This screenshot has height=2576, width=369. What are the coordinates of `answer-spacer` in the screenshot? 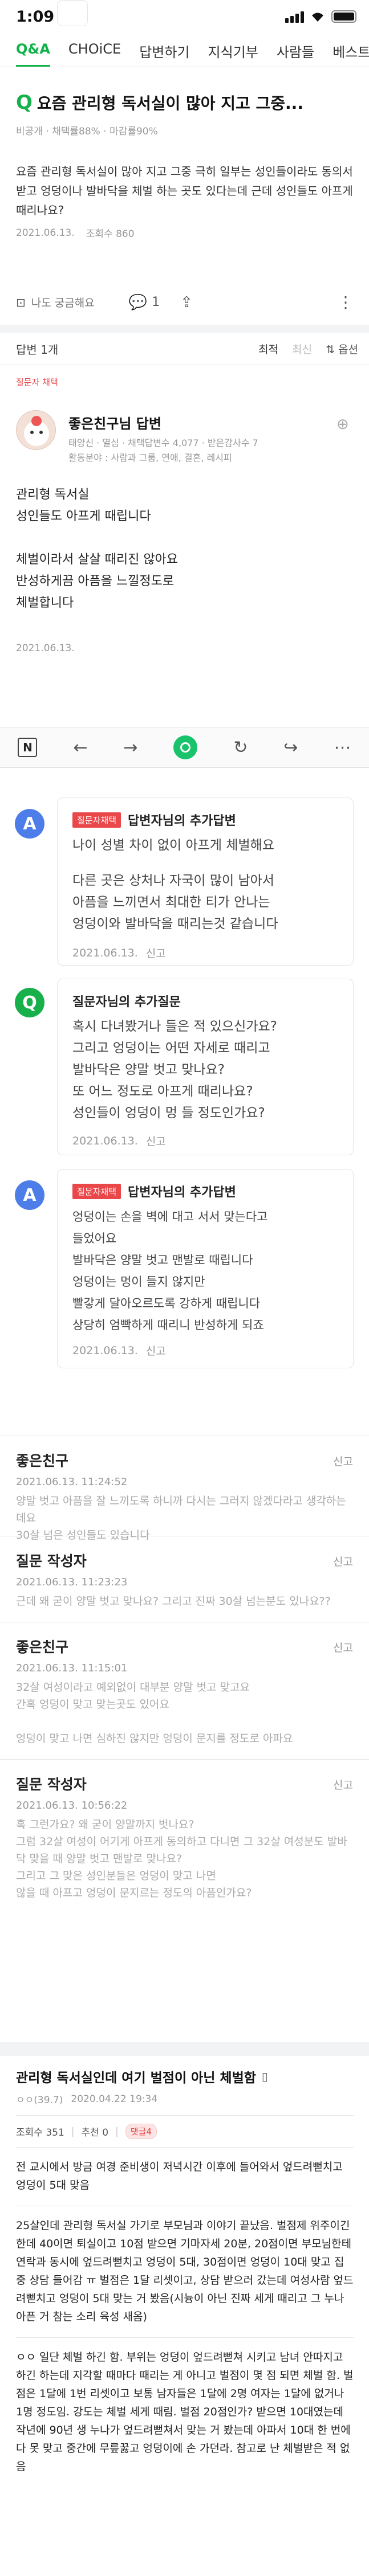 It's located at (185, 538).